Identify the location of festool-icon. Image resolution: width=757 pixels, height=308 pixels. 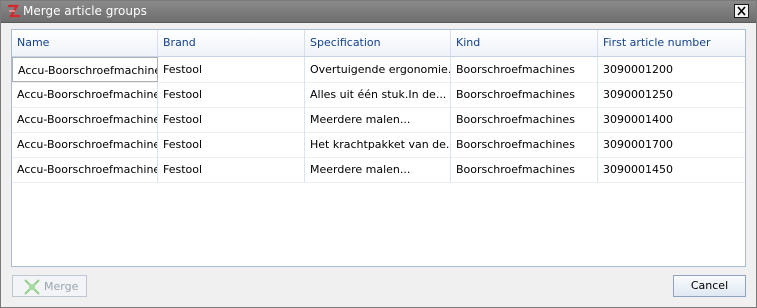
(14, 11).